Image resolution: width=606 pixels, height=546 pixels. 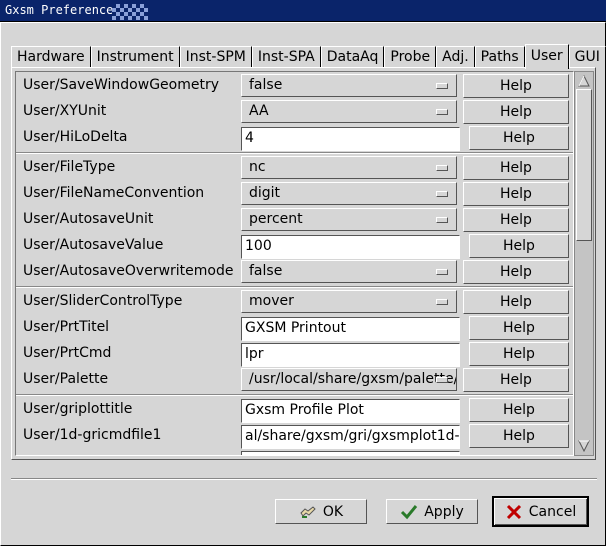 I want to click on setting-label: User/Palette, so click(x=66, y=379).